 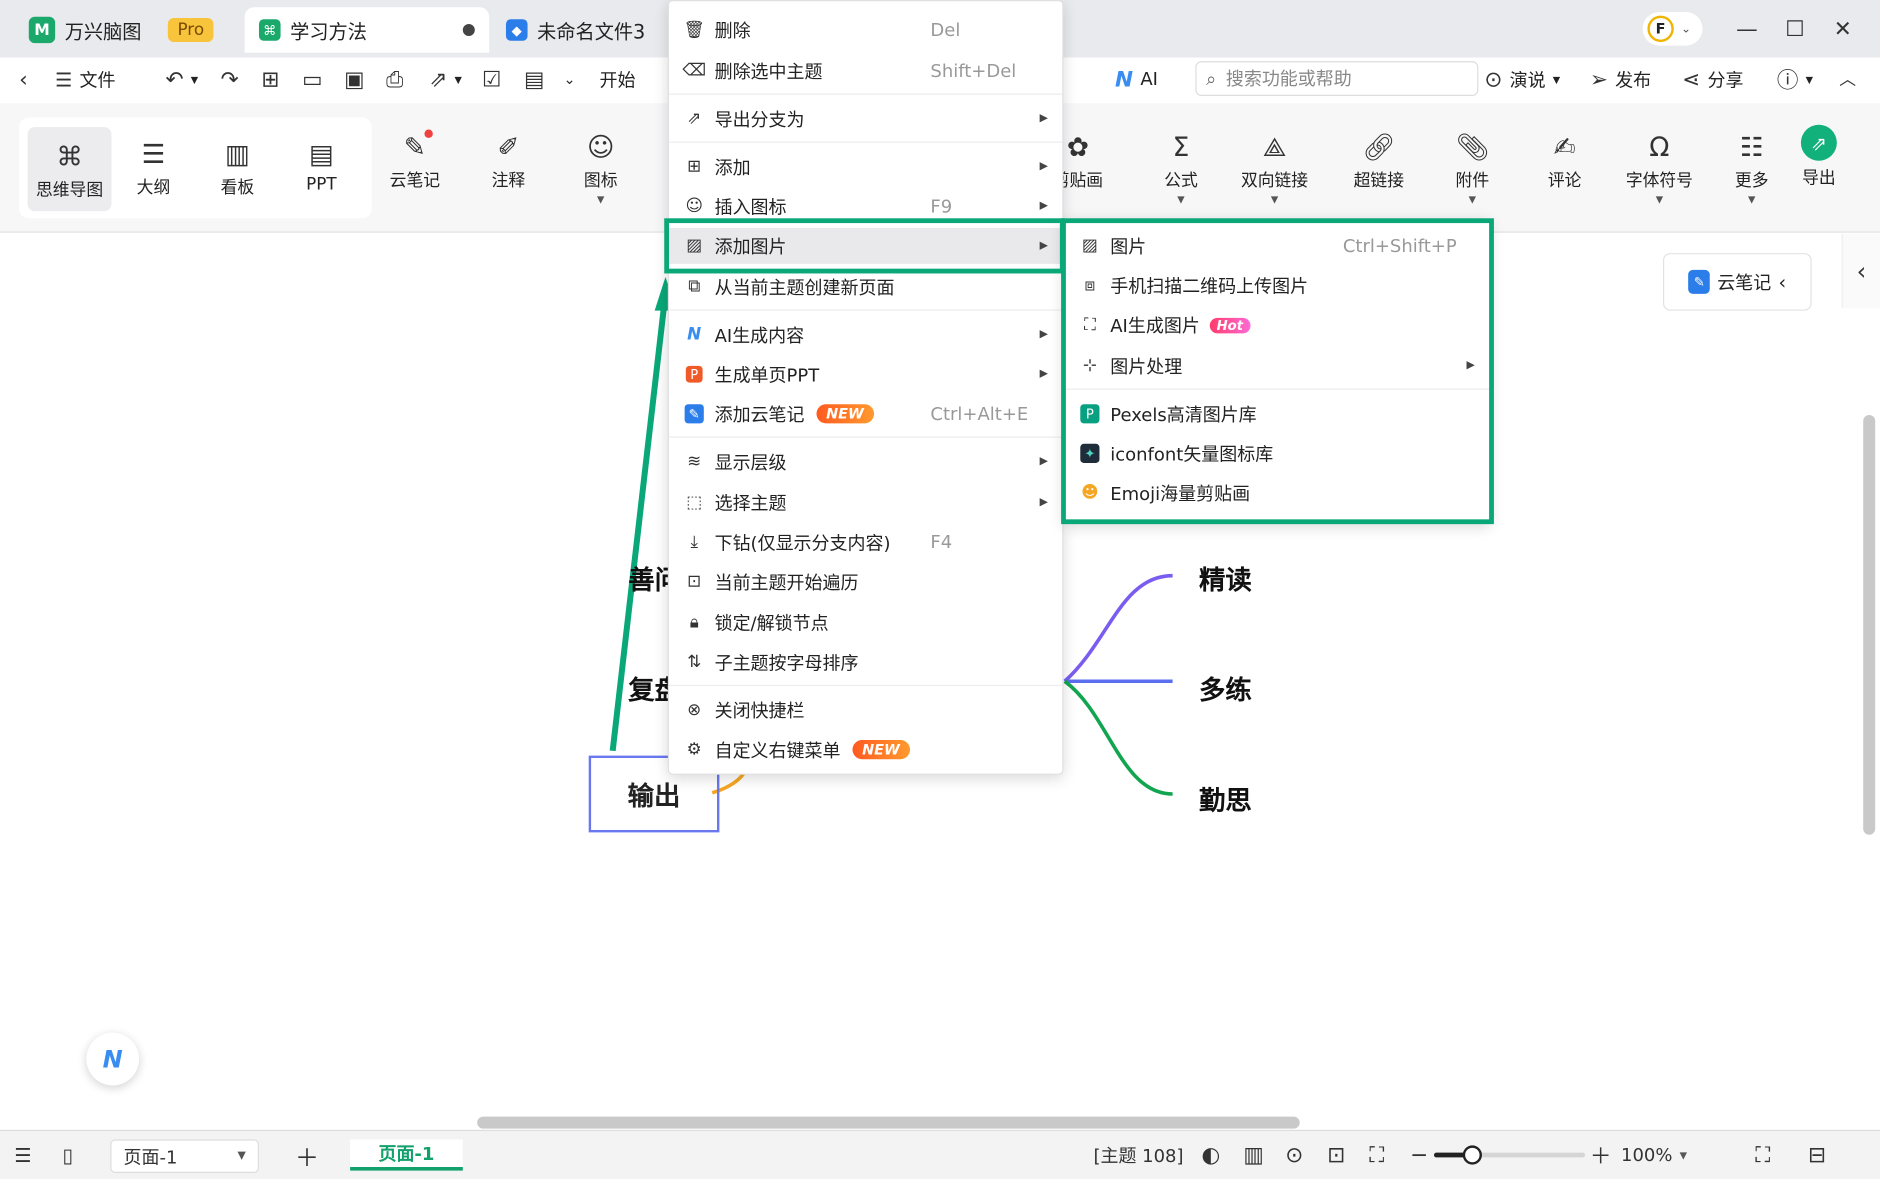 I want to click on submenu-item-pexels: P Pexels高清图片库, so click(x=1277, y=414).